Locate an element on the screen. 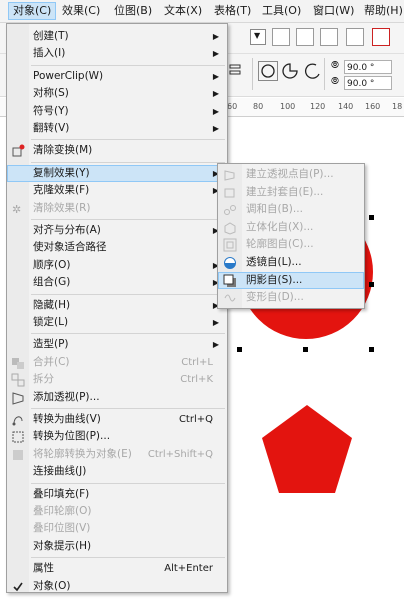 This screenshot has height=600, width=404. snap-icon is located at coordinates (355, 37).